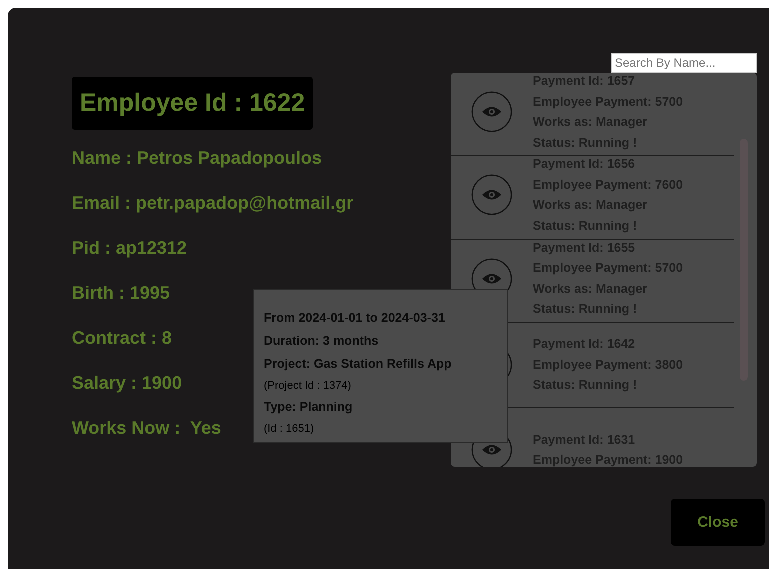 This screenshot has width=769, height=569. I want to click on employee-detail: Email : petr.papadop@hotmail.gr, so click(213, 203).